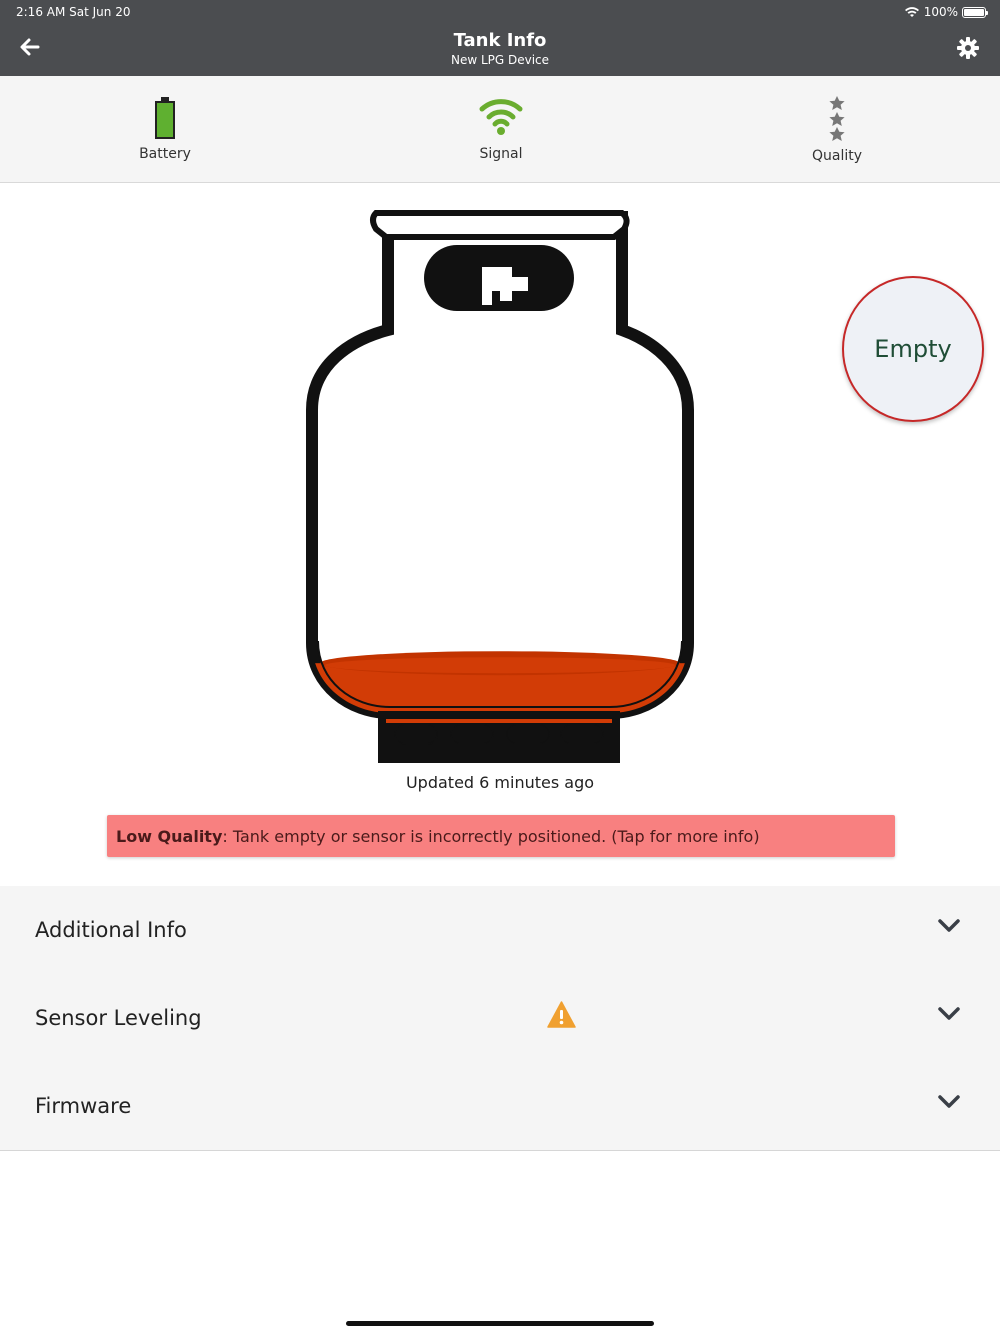 The height and width of the screenshot is (1334, 1000). What do you see at coordinates (501, 117) in the screenshot?
I see `wifi-signal-icon` at bounding box center [501, 117].